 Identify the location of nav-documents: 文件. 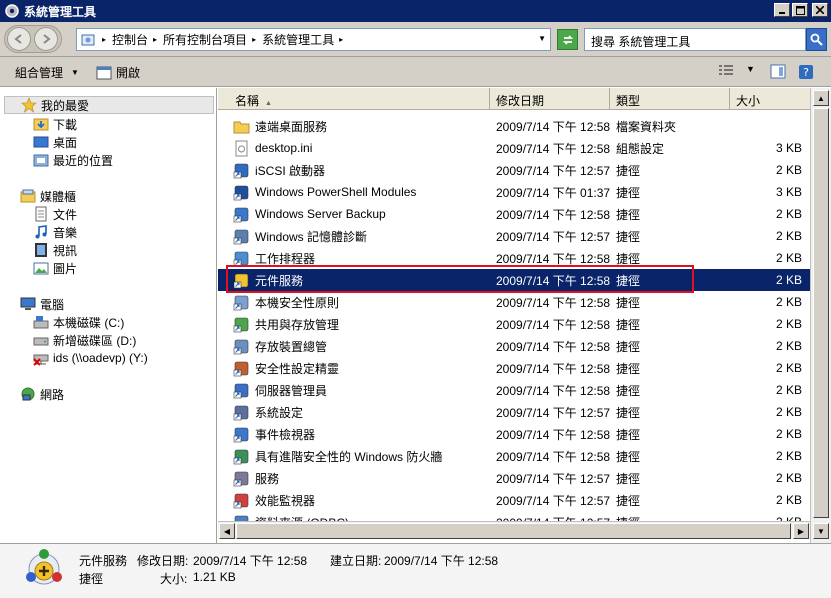
(55, 214).